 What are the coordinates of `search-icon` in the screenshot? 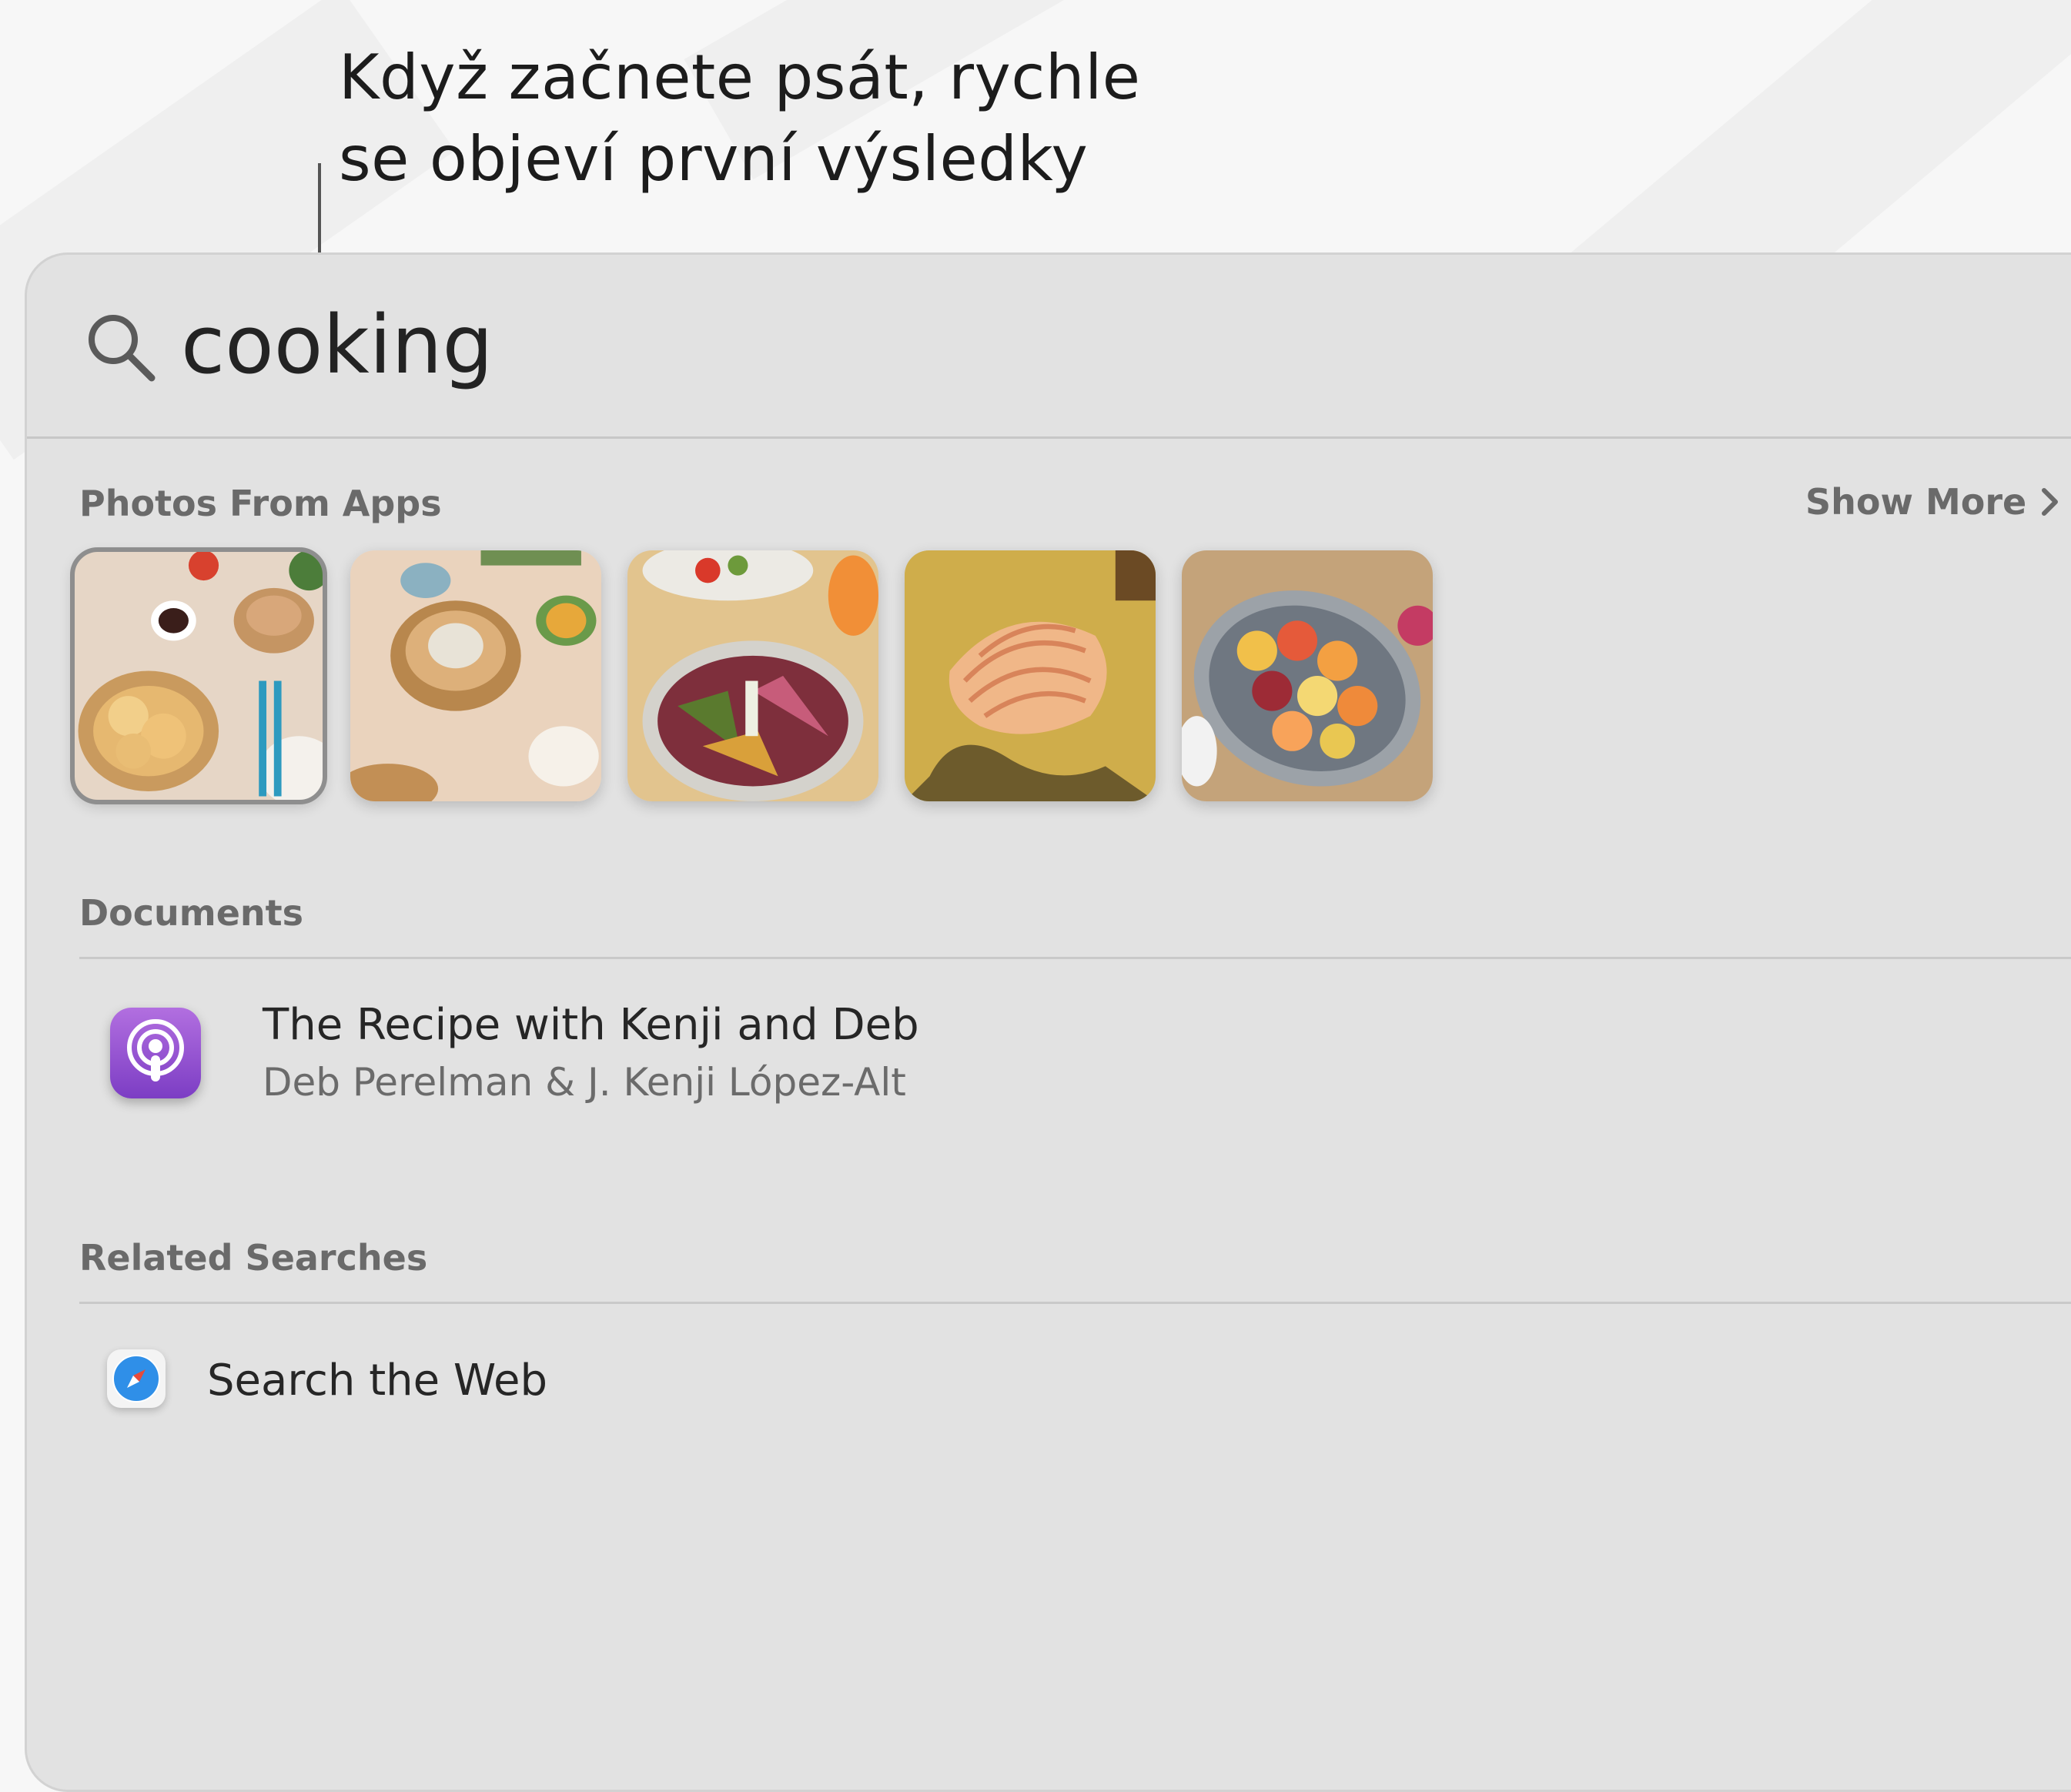 It's located at (120, 347).